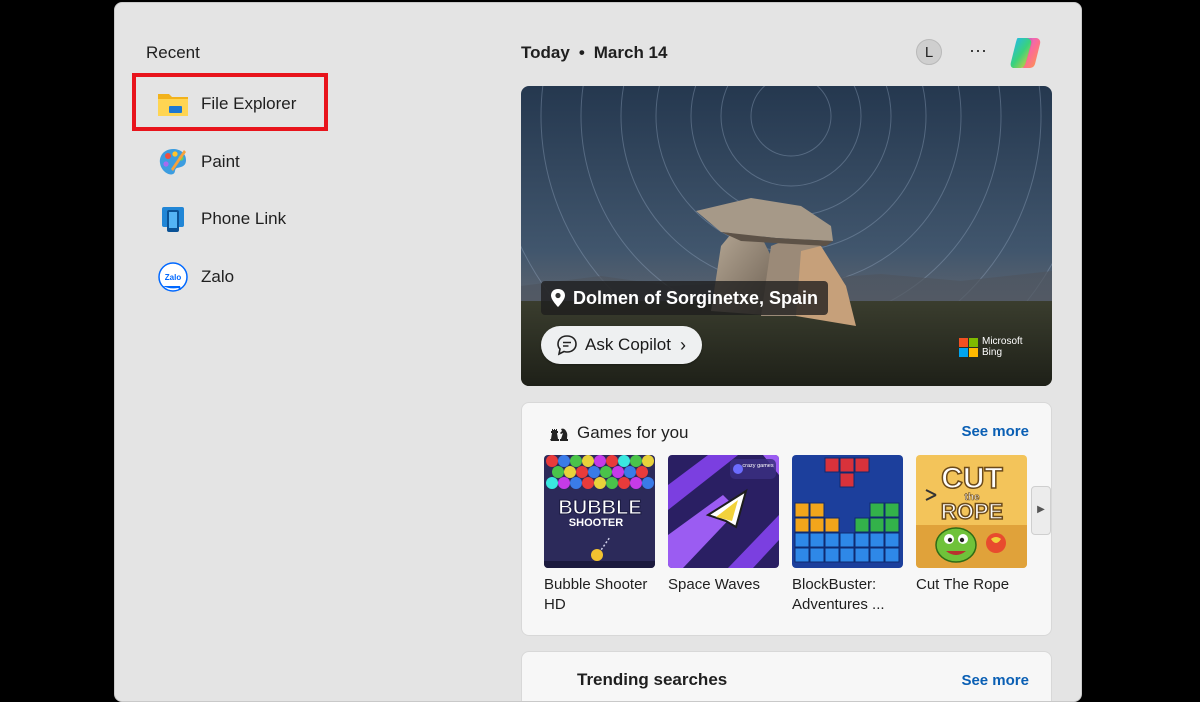 This screenshot has height=702, width=1200. What do you see at coordinates (968, 347) in the screenshot?
I see `microsoft-logo-icon` at bounding box center [968, 347].